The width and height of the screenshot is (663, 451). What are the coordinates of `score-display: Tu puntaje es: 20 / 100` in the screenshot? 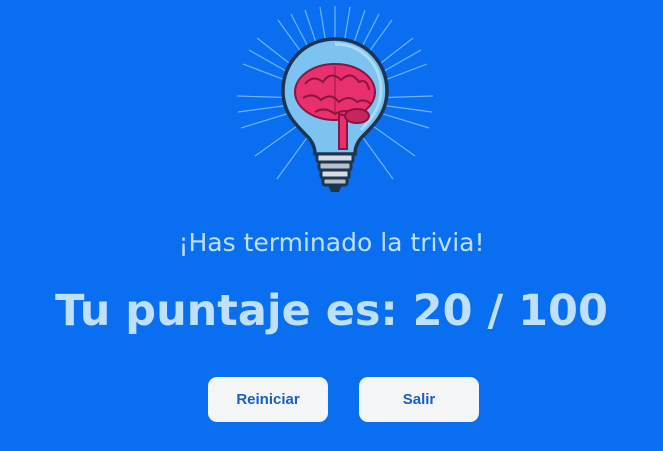 It's located at (331, 311).